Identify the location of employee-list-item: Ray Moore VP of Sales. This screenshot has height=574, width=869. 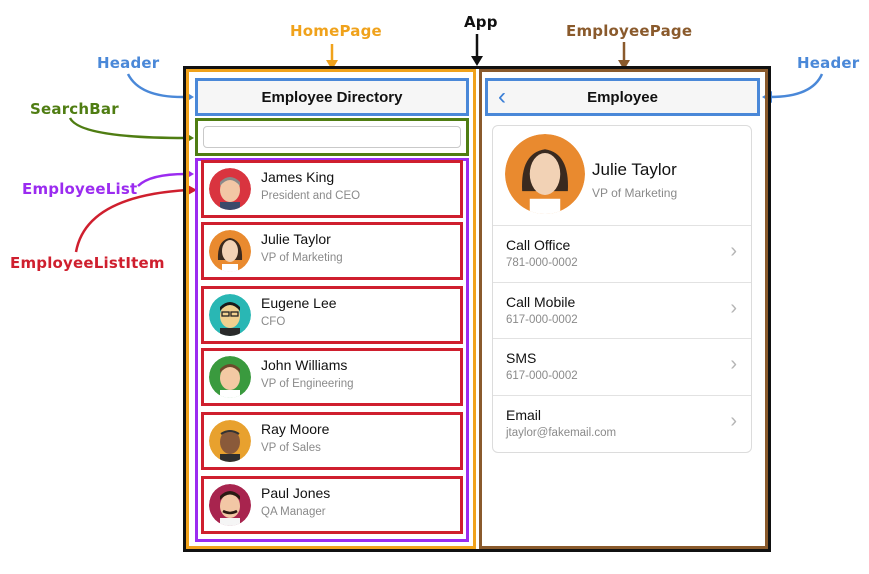
(332, 441).